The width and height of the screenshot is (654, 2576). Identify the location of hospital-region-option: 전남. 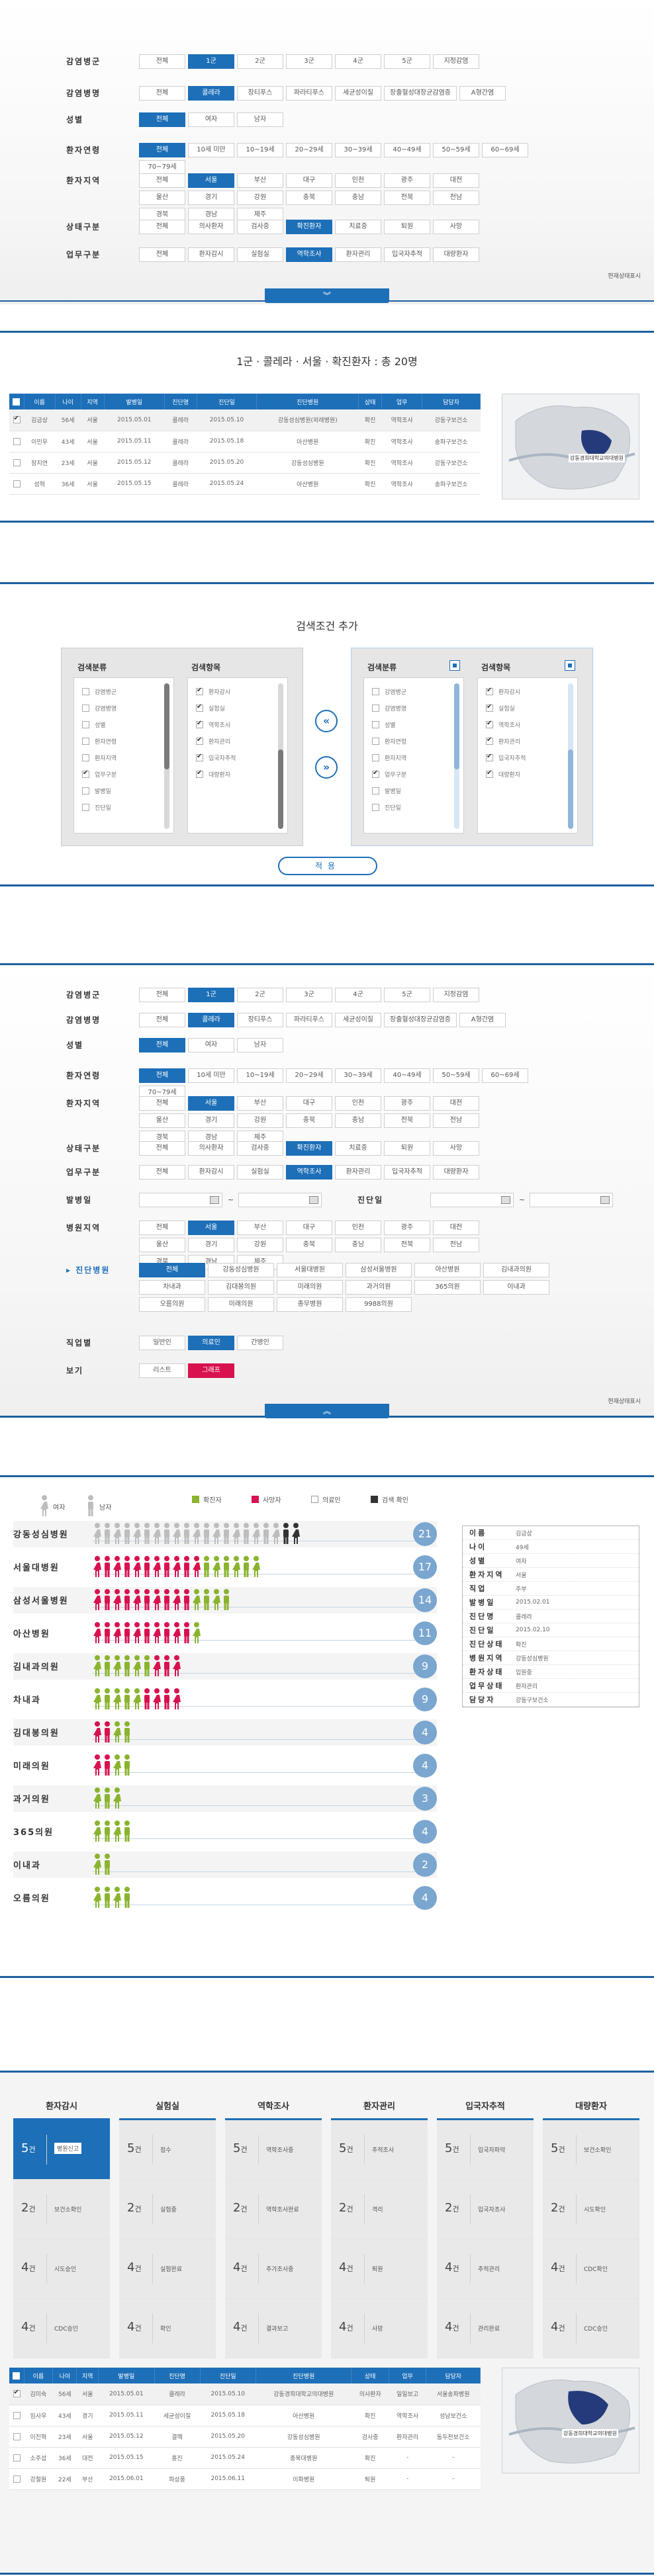
(456, 1245).